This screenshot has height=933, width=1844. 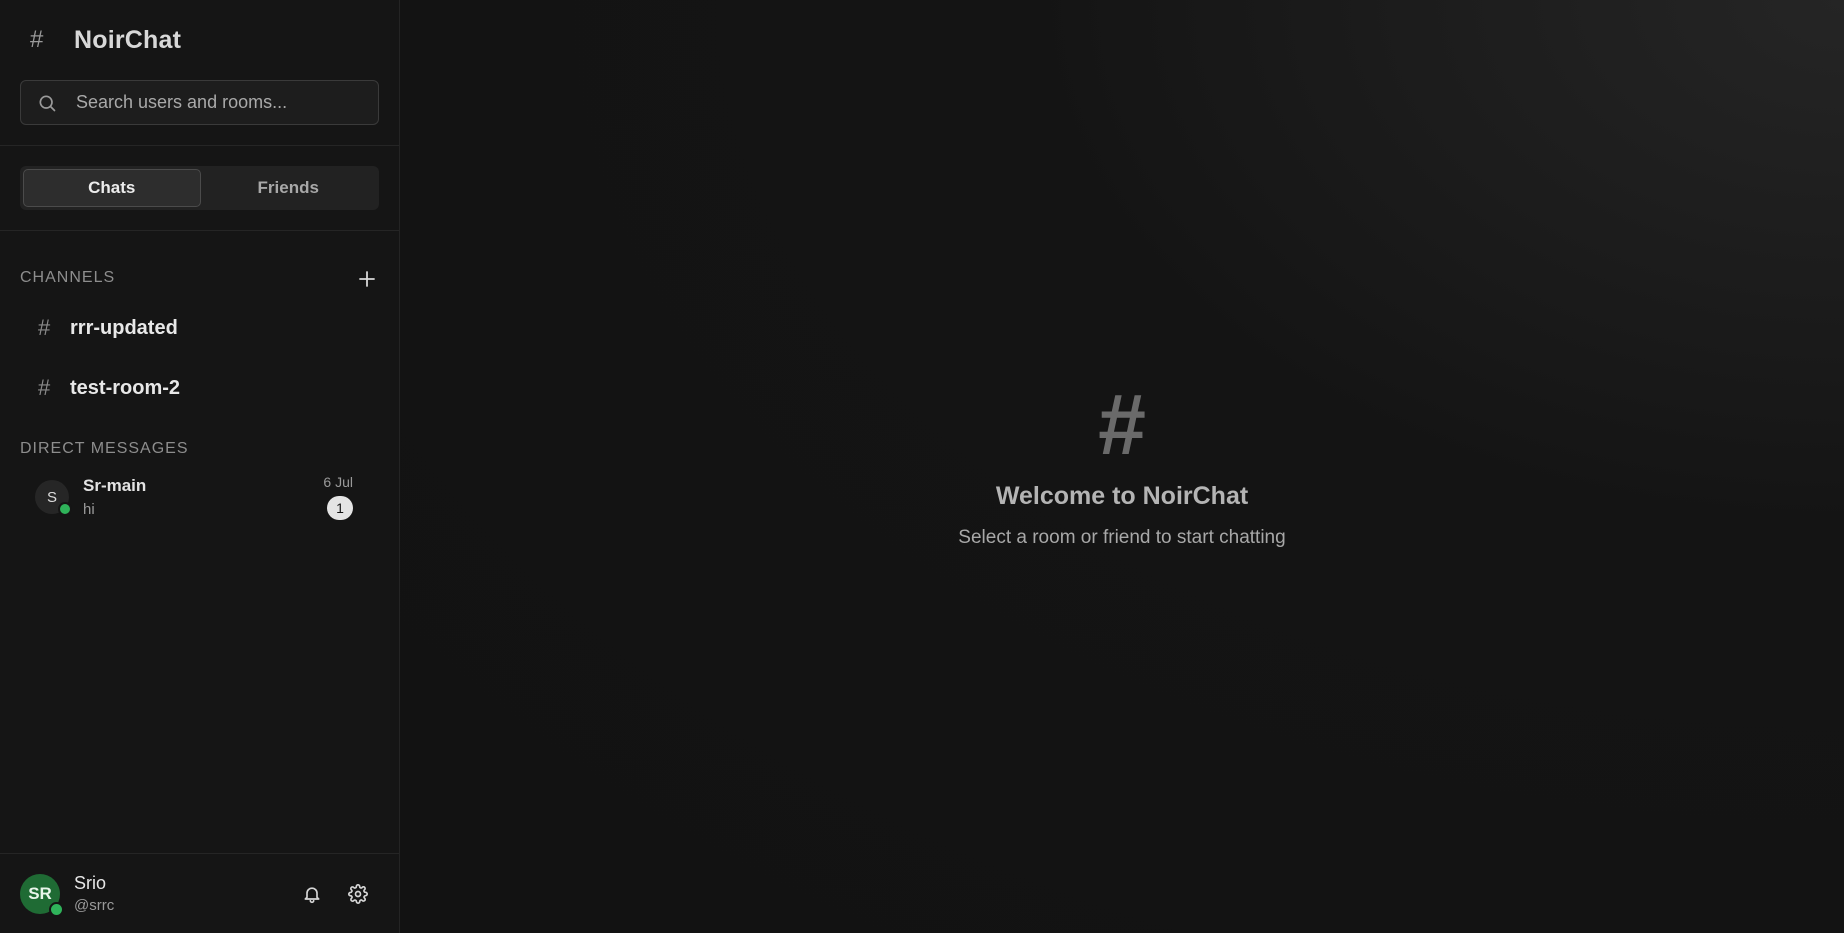 What do you see at coordinates (115, 485) in the screenshot?
I see `dm-name: Sr-main` at bounding box center [115, 485].